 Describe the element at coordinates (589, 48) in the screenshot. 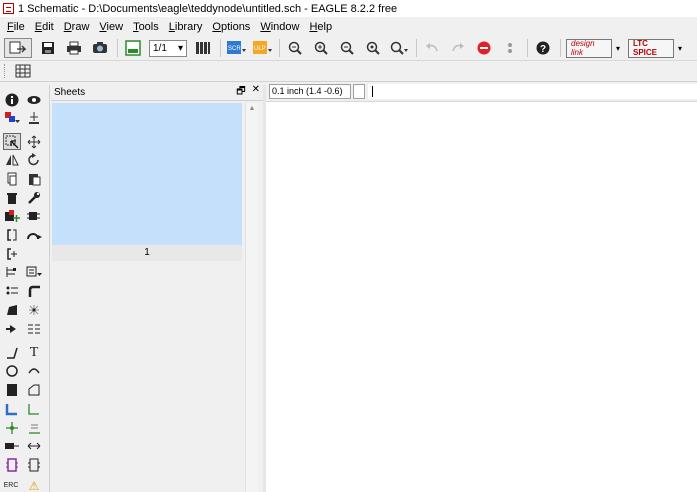

I see `design-link-button: design link` at that location.